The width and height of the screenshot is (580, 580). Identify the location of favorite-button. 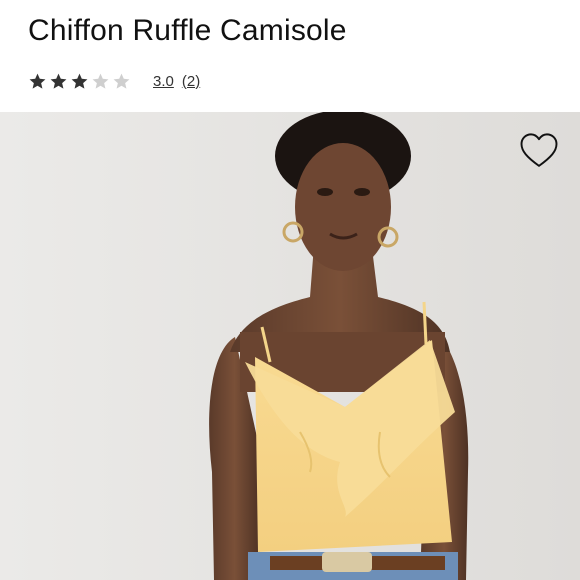
(539, 151).